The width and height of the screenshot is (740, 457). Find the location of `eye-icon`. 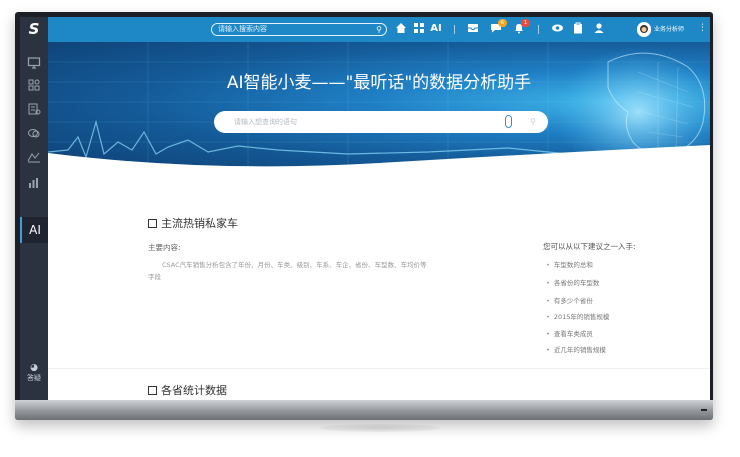

eye-icon is located at coordinates (557, 29).